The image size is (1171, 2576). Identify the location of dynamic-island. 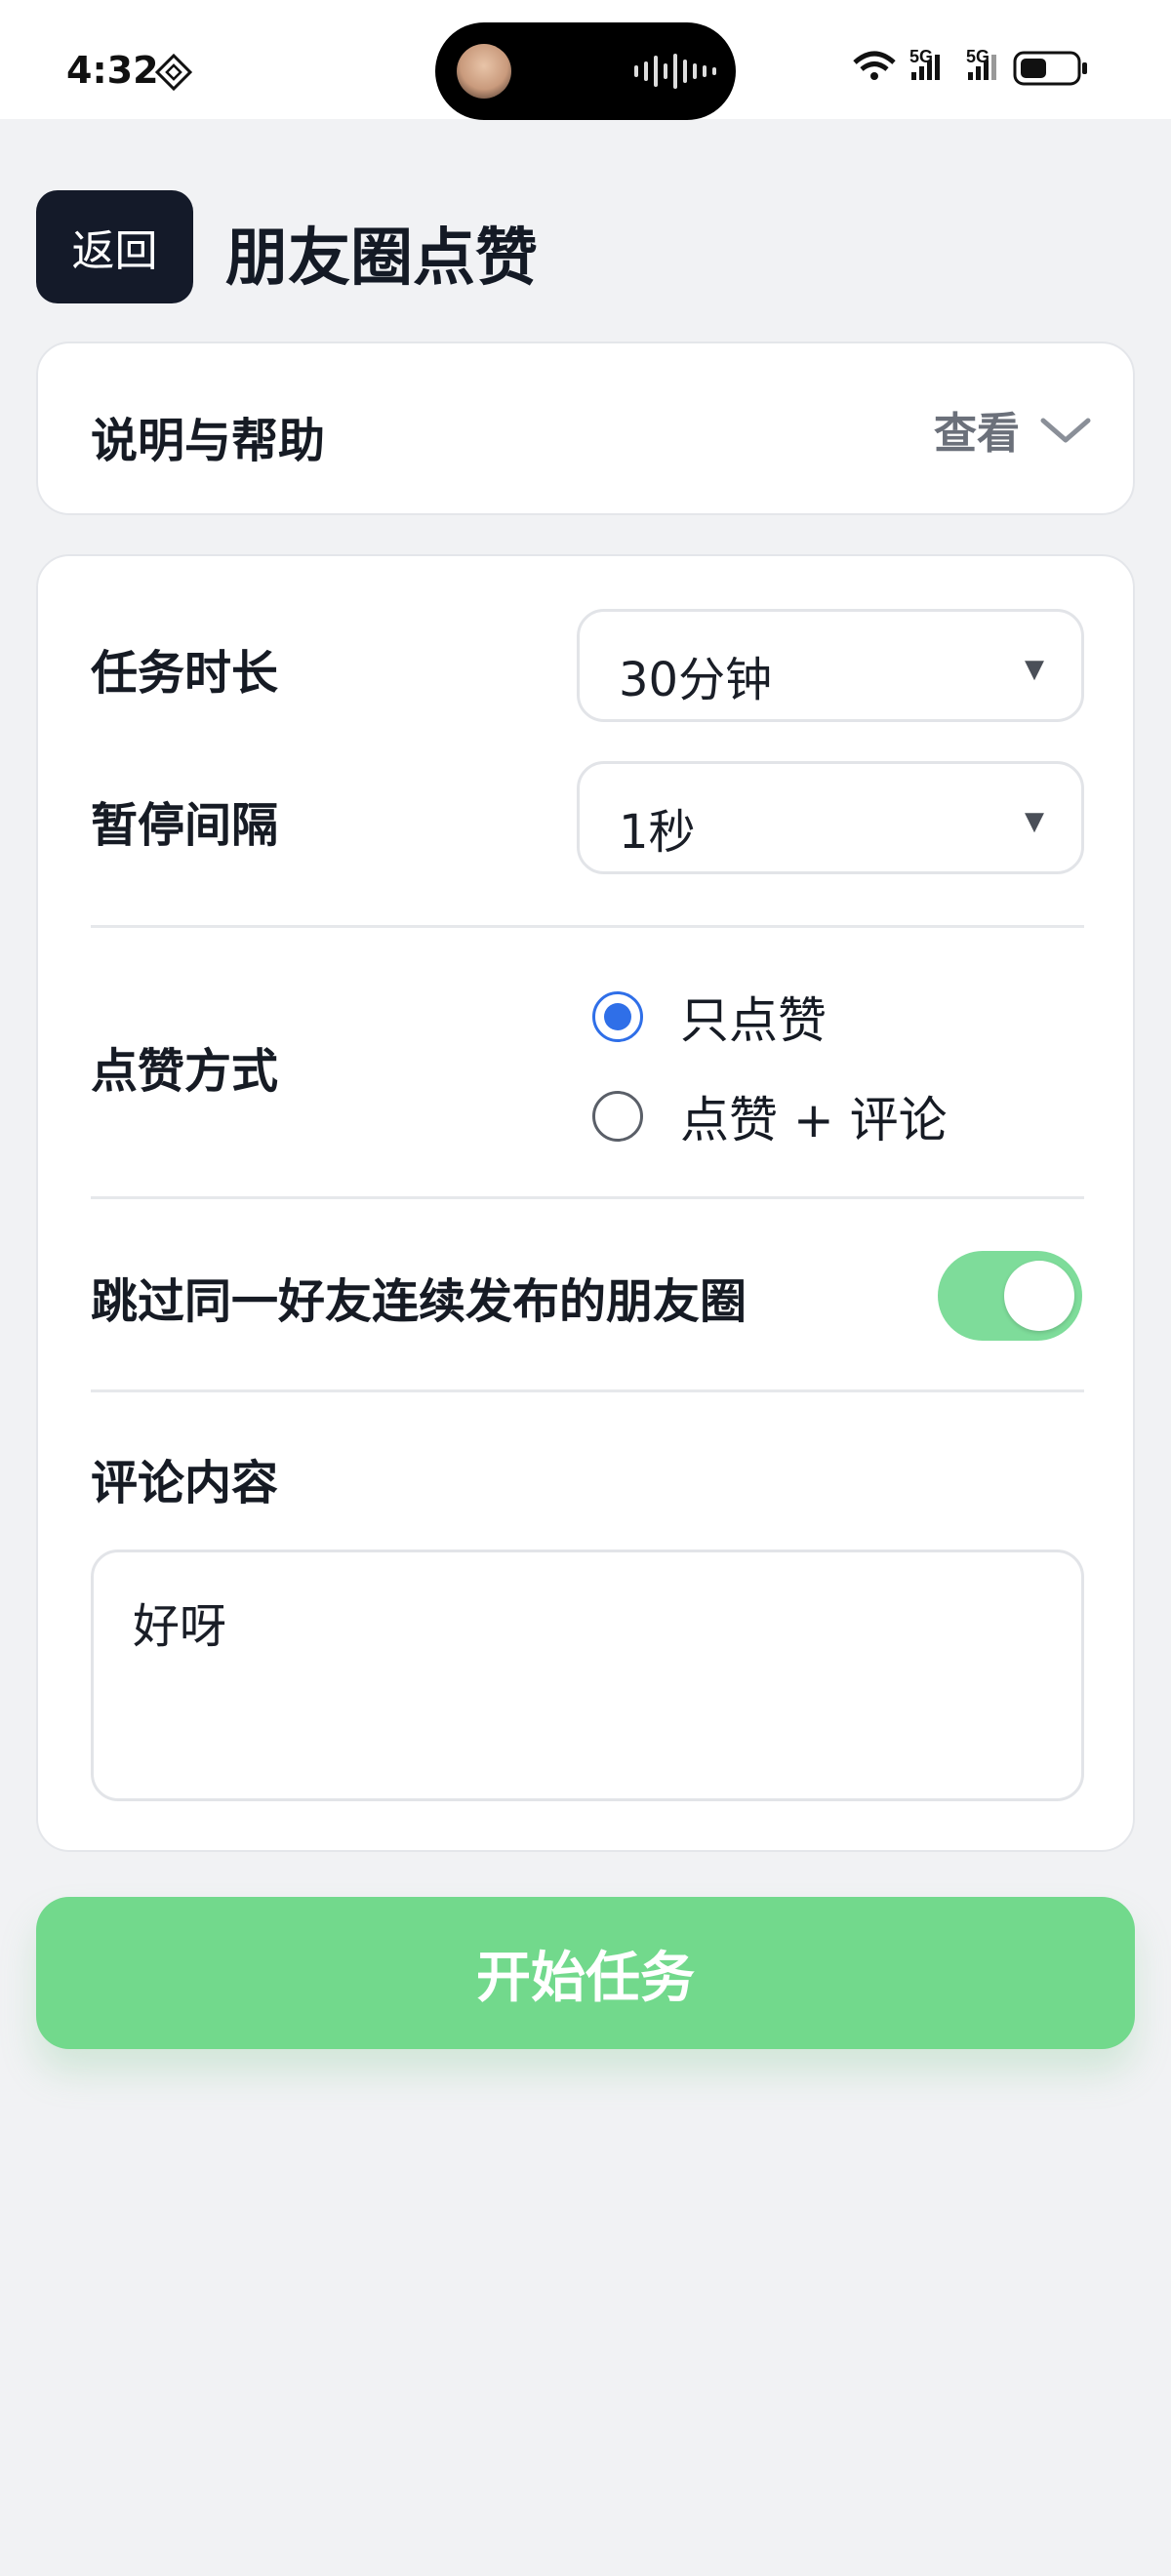
(585, 71).